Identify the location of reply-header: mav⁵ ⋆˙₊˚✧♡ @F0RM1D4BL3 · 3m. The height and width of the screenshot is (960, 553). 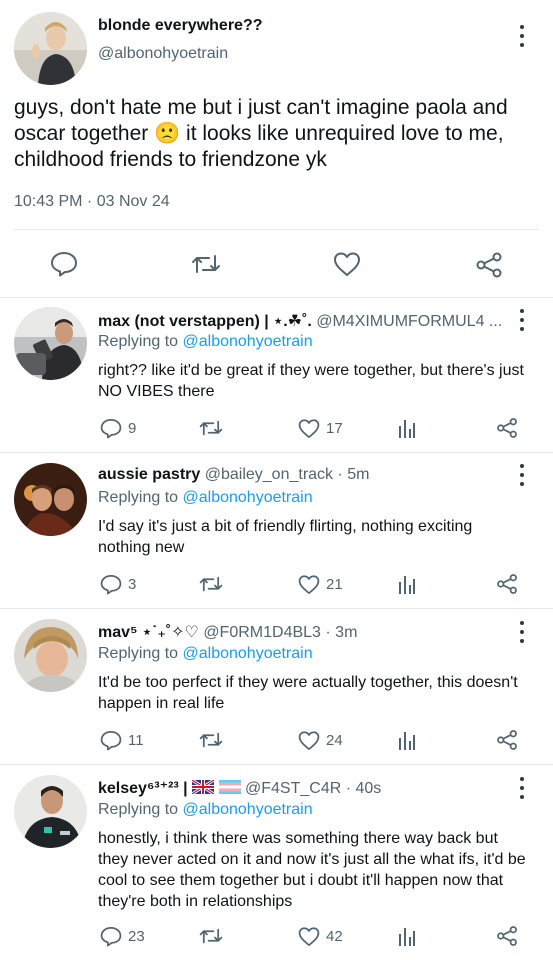
(227, 632).